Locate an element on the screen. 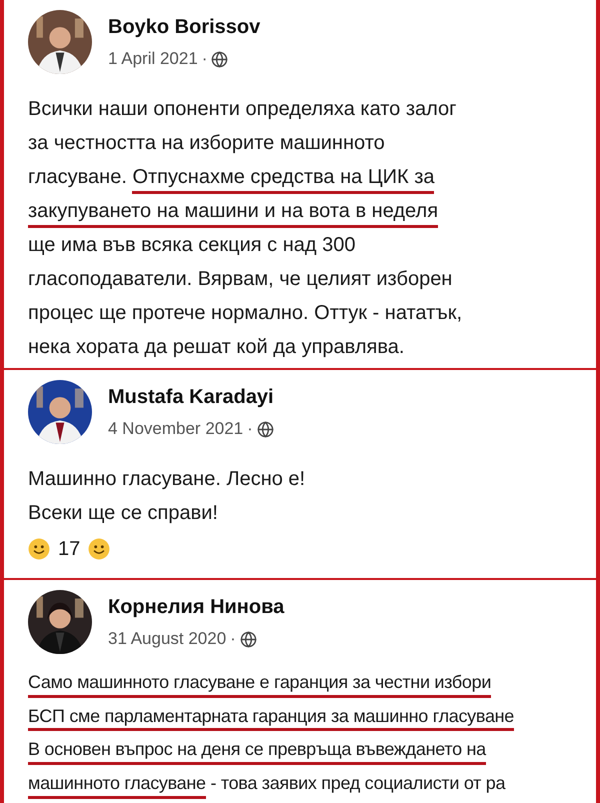 This screenshot has height=803, width=600. post-text: гласуване. is located at coordinates (78, 178).